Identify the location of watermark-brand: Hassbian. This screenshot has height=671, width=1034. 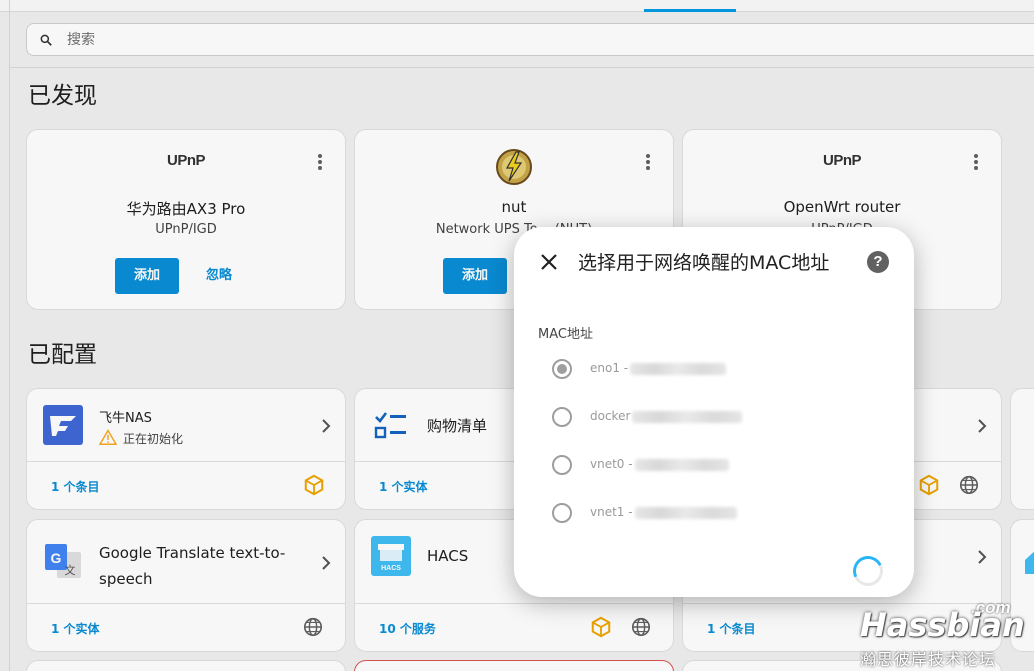
(942, 625).